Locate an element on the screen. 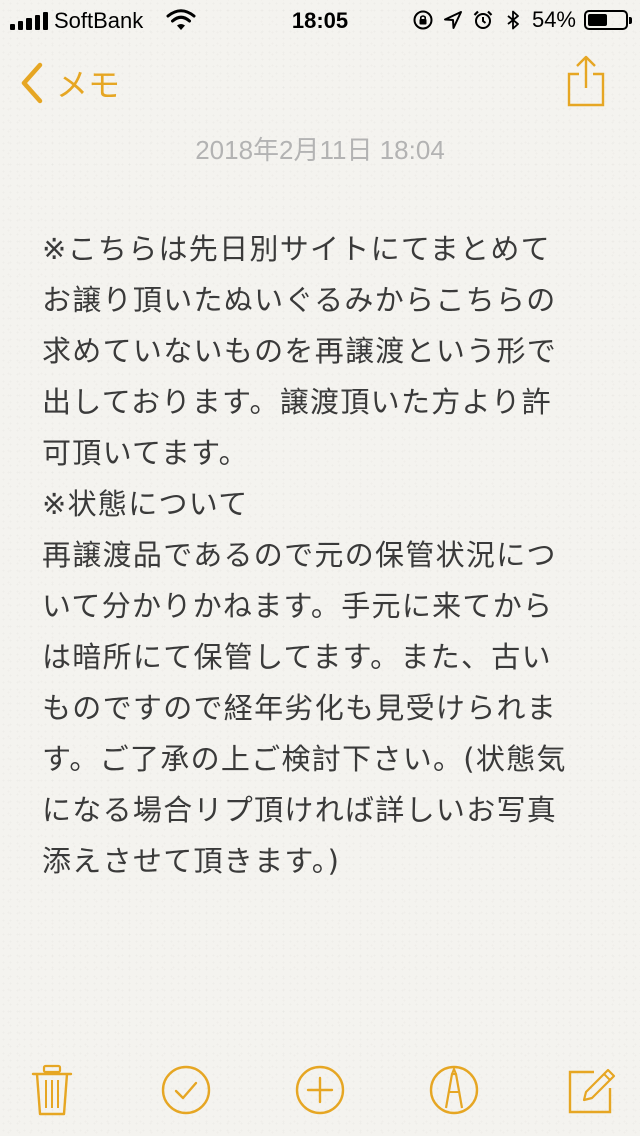 The width and height of the screenshot is (640, 1136). note-line: は暗所にて保管してます。また、古い is located at coordinates (297, 657).